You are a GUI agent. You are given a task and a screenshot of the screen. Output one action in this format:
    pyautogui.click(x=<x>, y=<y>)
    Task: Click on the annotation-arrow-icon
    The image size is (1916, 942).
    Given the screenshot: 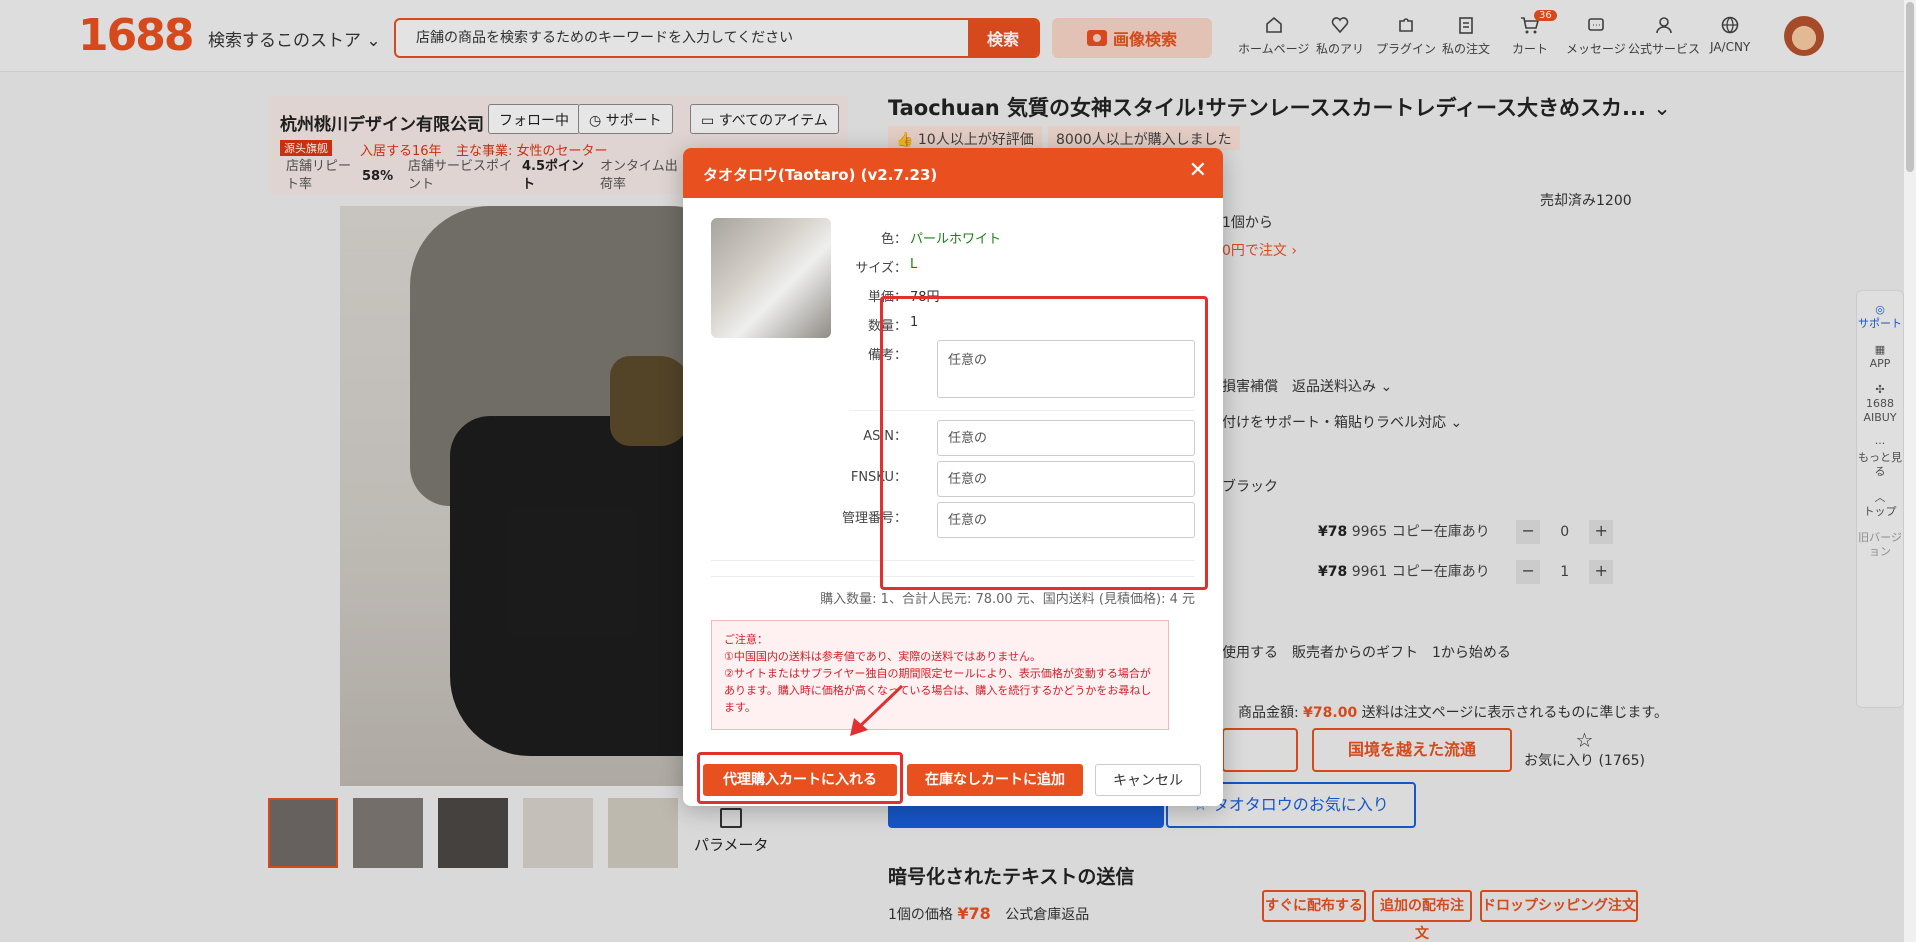 What is the action you would take?
    pyautogui.click(x=877, y=710)
    